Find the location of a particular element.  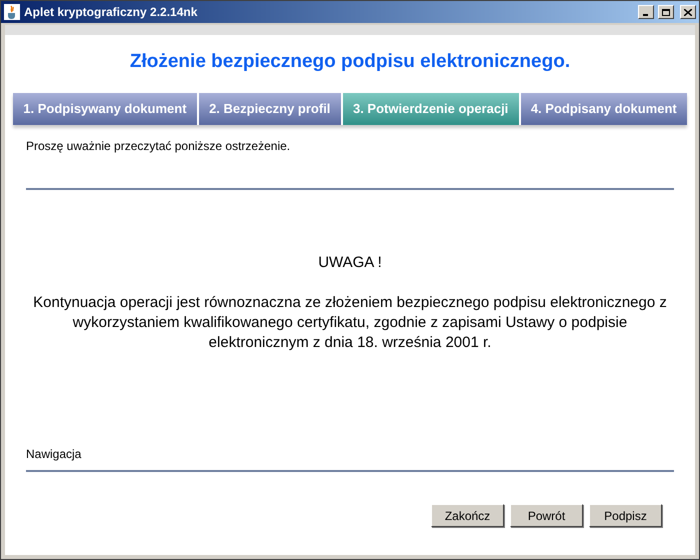

window-title: Aplet kryptograficzny 2.2.14nk is located at coordinates (111, 12).